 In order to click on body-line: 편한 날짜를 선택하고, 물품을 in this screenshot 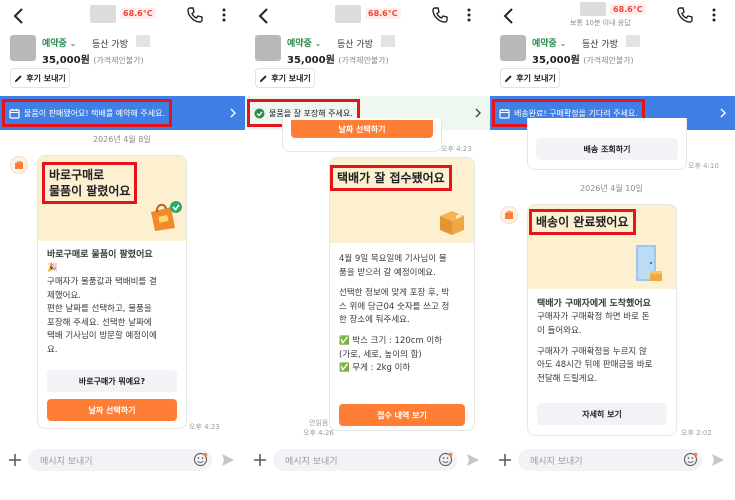, I will do `click(99, 309)`.